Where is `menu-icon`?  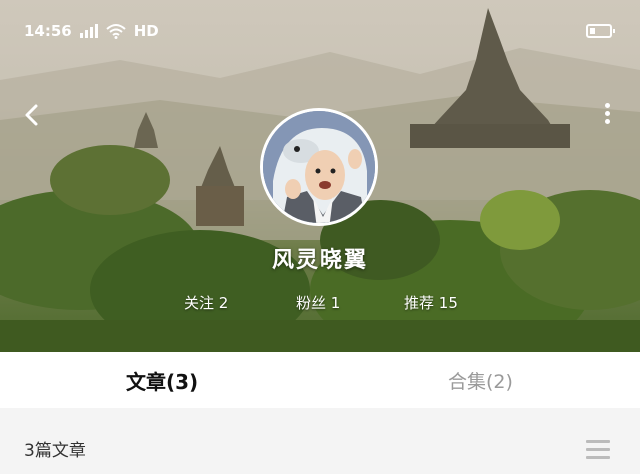 menu-icon is located at coordinates (598, 450).